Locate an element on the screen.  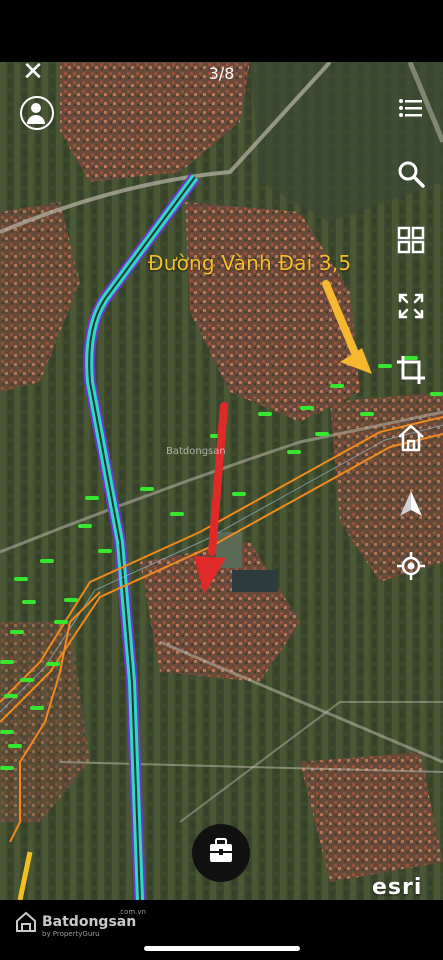
esri-attribution: esri is located at coordinates (397, 887).